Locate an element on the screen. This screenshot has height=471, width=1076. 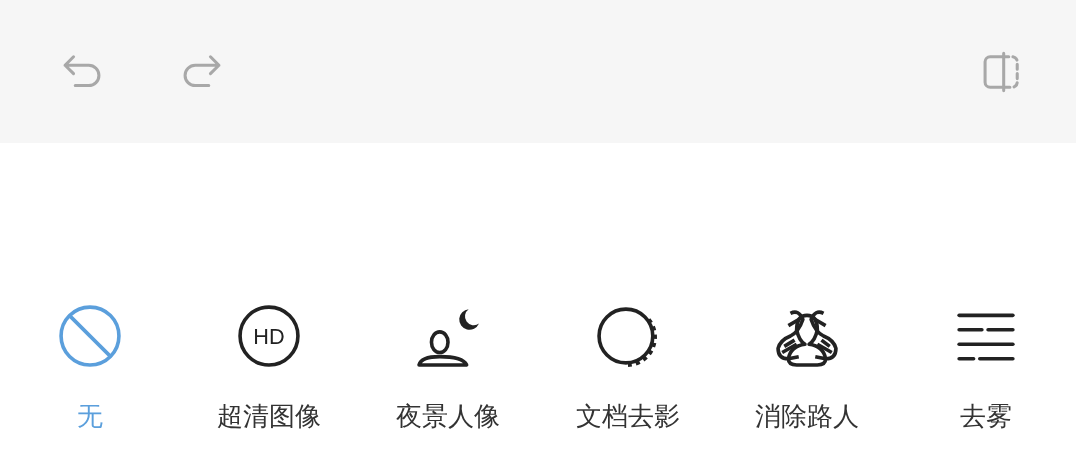
circle-shadow-icon is located at coordinates (627, 336).